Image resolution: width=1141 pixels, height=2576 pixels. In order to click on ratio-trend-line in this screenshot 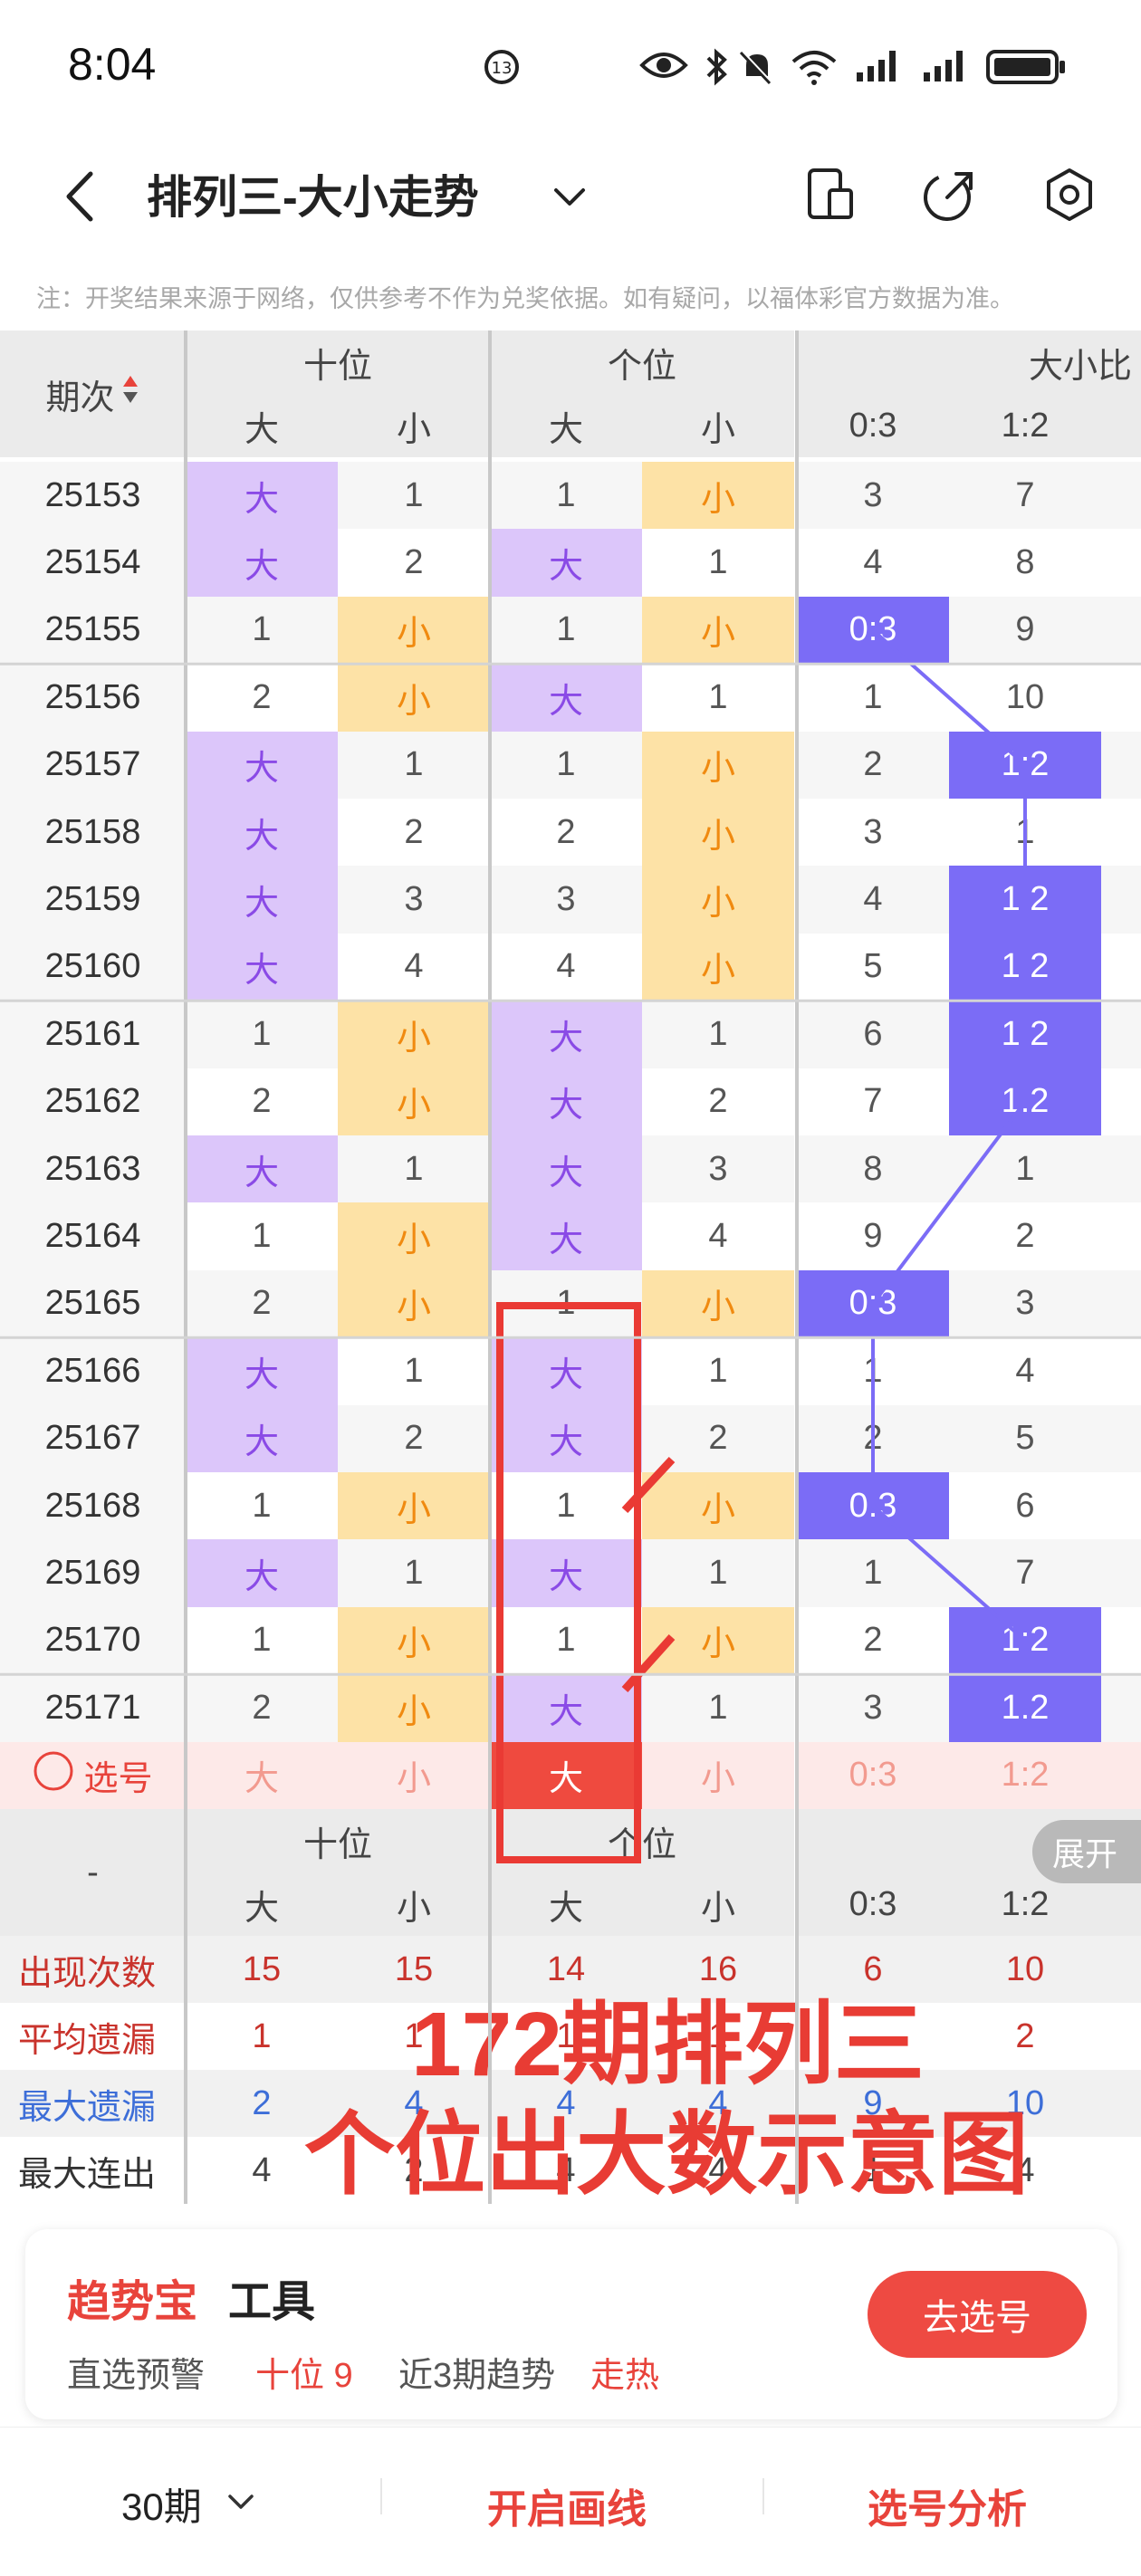, I will do `click(949, 1168)`.